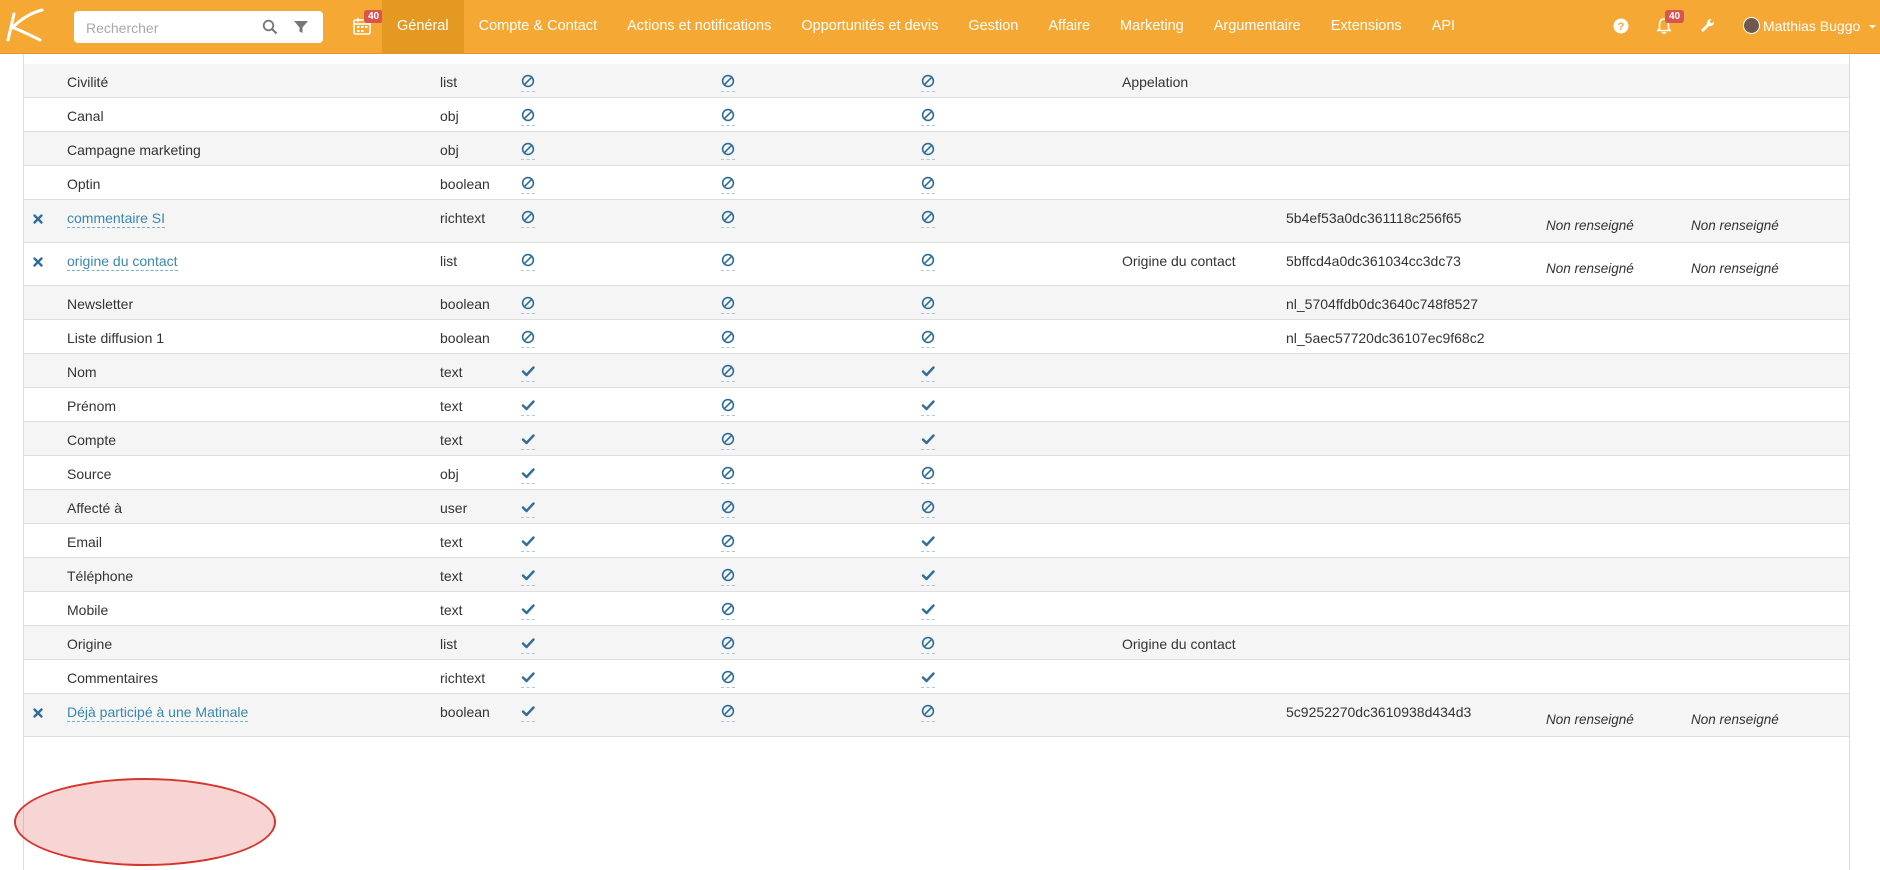 The height and width of the screenshot is (870, 1880). Describe the element at coordinates (1257, 26) in the screenshot. I see `nav-item: Argumentaire` at that location.